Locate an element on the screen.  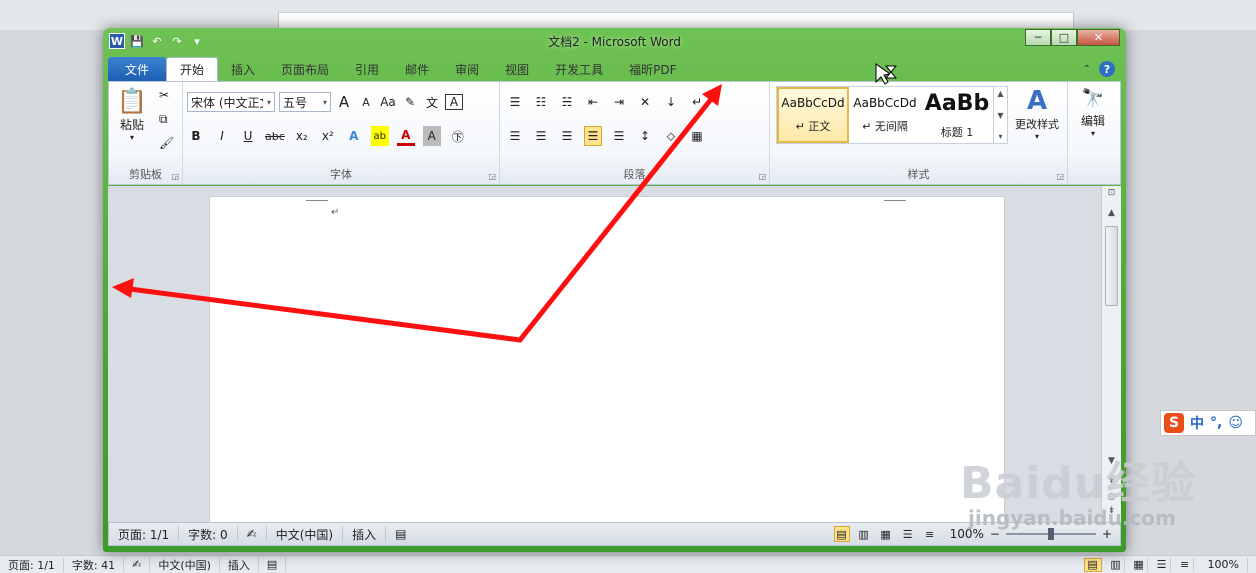
enclose-character-icon: ㊦ is located at coordinates (458, 136).